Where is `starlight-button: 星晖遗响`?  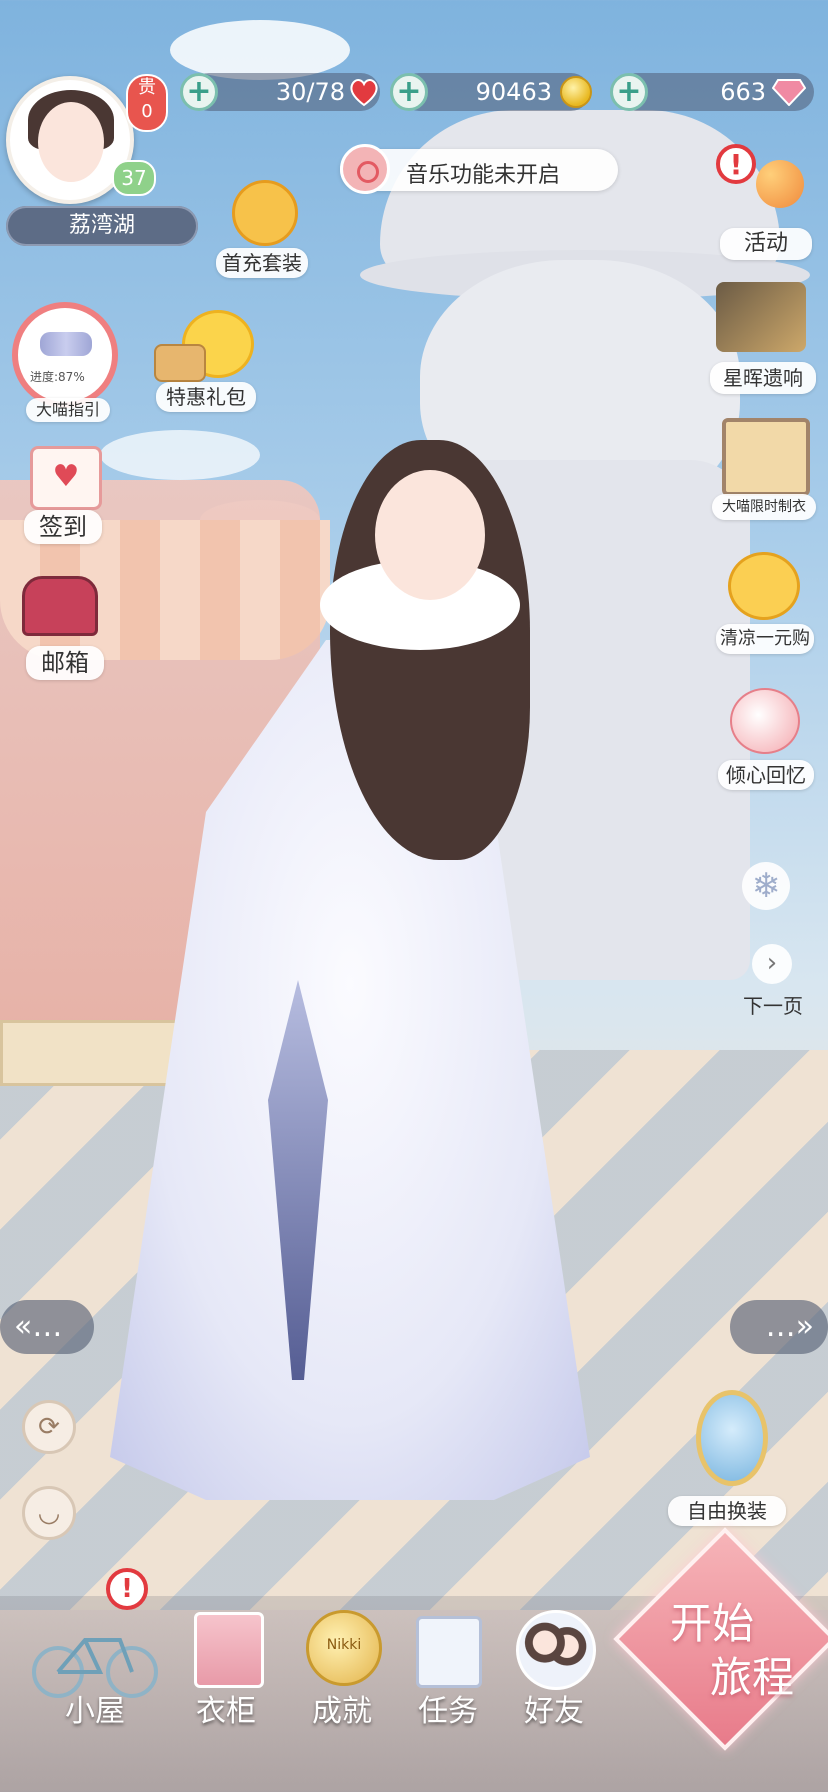 starlight-button: 星晖遗响 is located at coordinates (764, 338).